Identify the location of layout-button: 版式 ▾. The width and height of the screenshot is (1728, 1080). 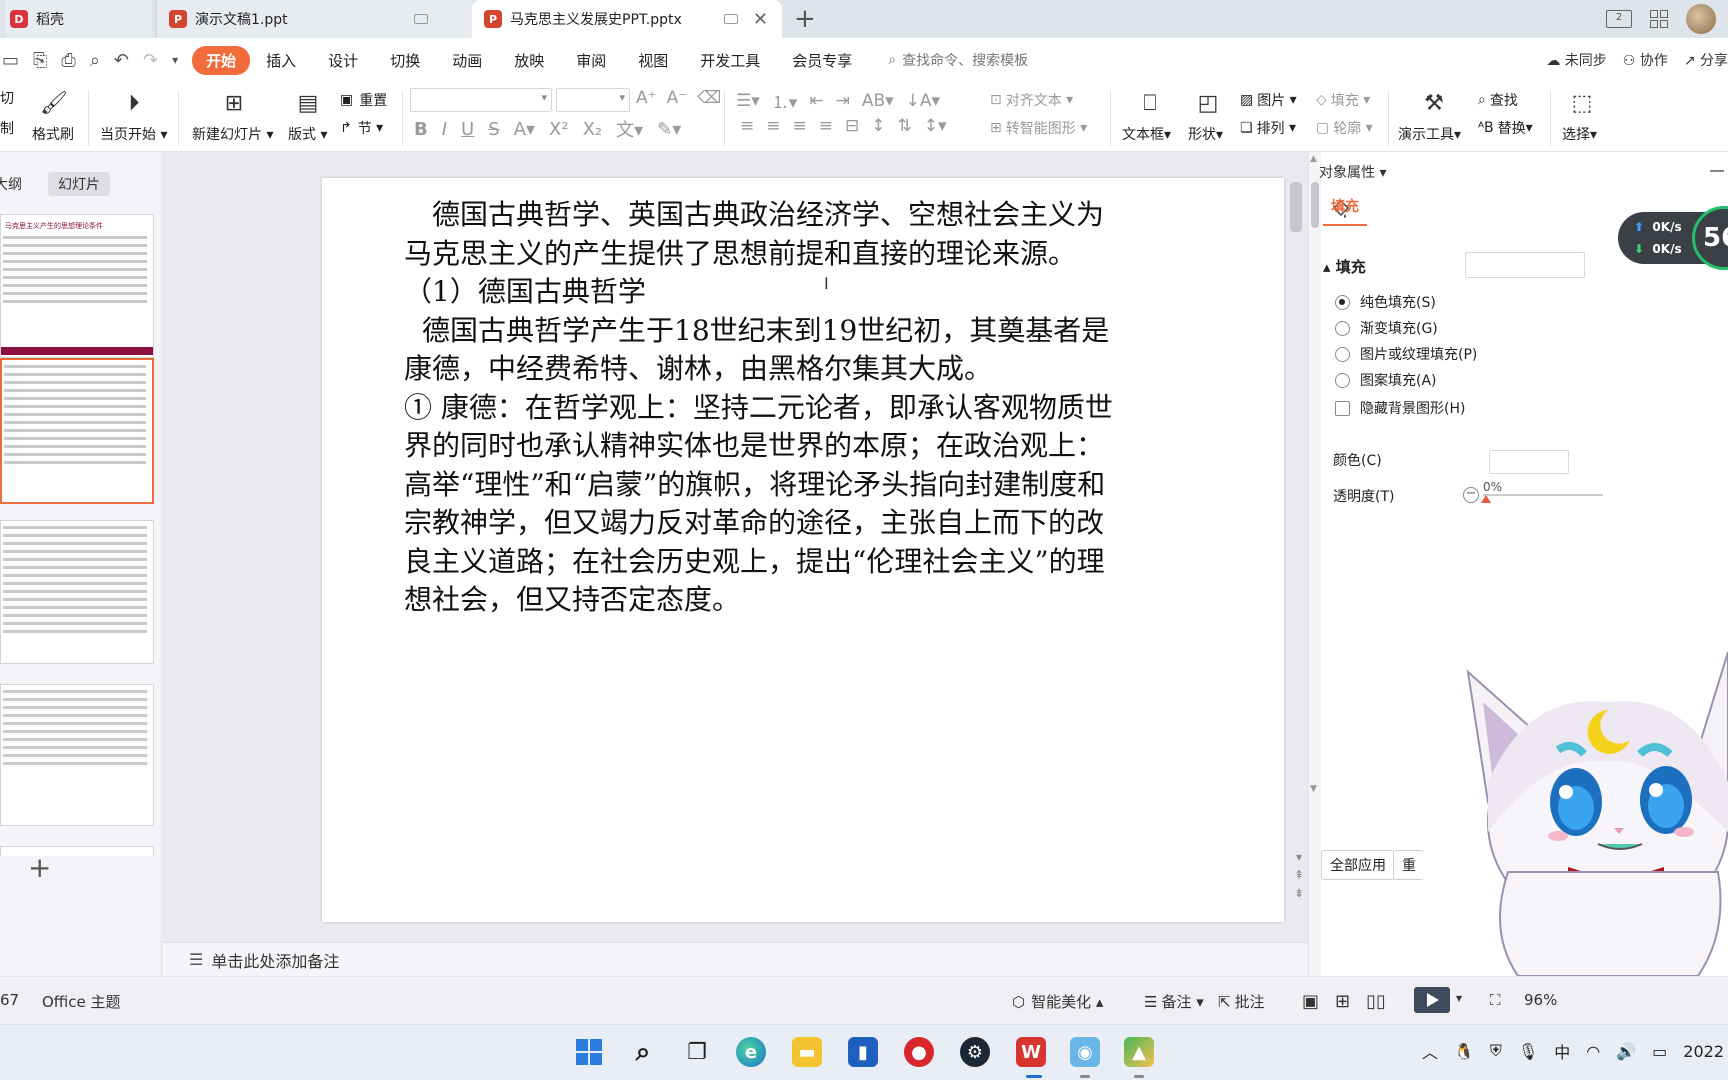
(307, 134).